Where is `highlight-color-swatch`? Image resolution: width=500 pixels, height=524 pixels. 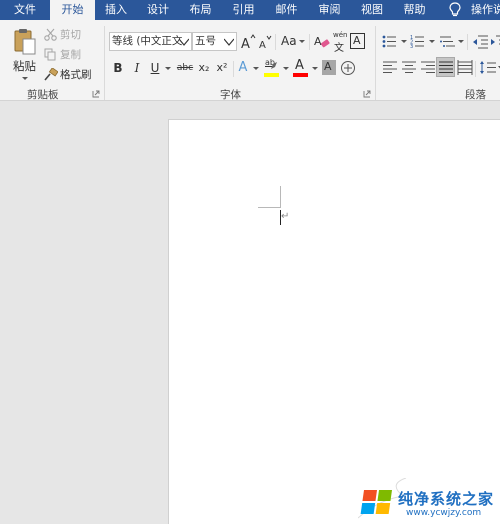
highlight-color-swatch is located at coordinates (271, 75).